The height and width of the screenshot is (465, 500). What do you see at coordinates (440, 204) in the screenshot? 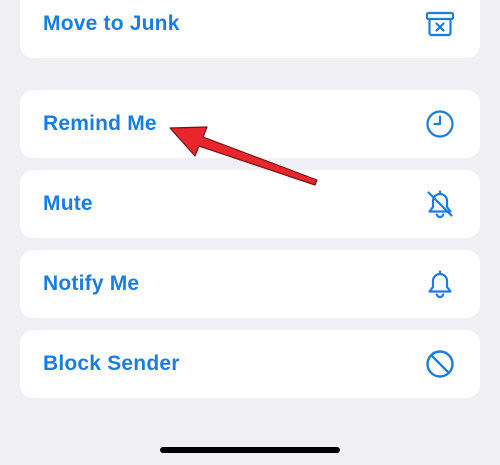
I see `bell-slash-icon` at bounding box center [440, 204].